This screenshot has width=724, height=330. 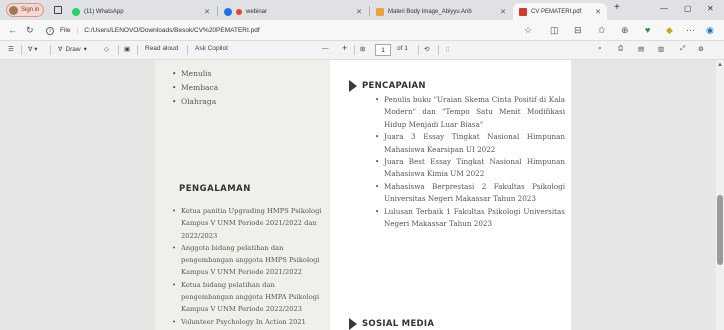 What do you see at coordinates (293, 11) in the screenshot?
I see `tab-webinar: webinar ✕` at bounding box center [293, 11].